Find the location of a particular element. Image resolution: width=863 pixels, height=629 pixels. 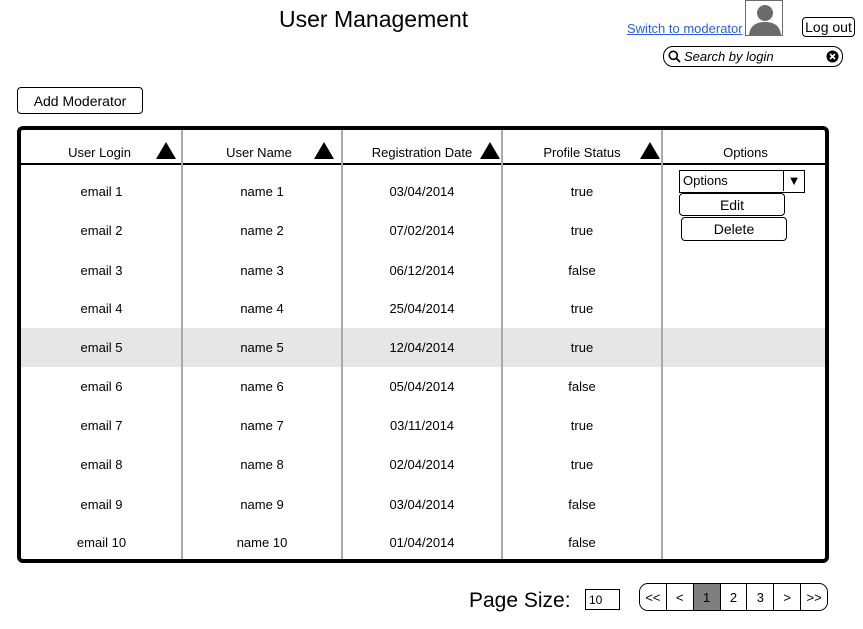

table-row: email 4 name 4 25/04/2014 true is located at coordinates (423, 308).